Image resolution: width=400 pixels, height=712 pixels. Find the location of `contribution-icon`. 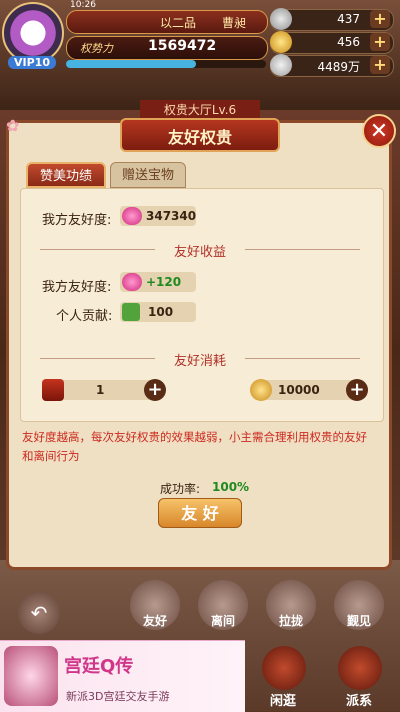

contribution-icon is located at coordinates (131, 312).